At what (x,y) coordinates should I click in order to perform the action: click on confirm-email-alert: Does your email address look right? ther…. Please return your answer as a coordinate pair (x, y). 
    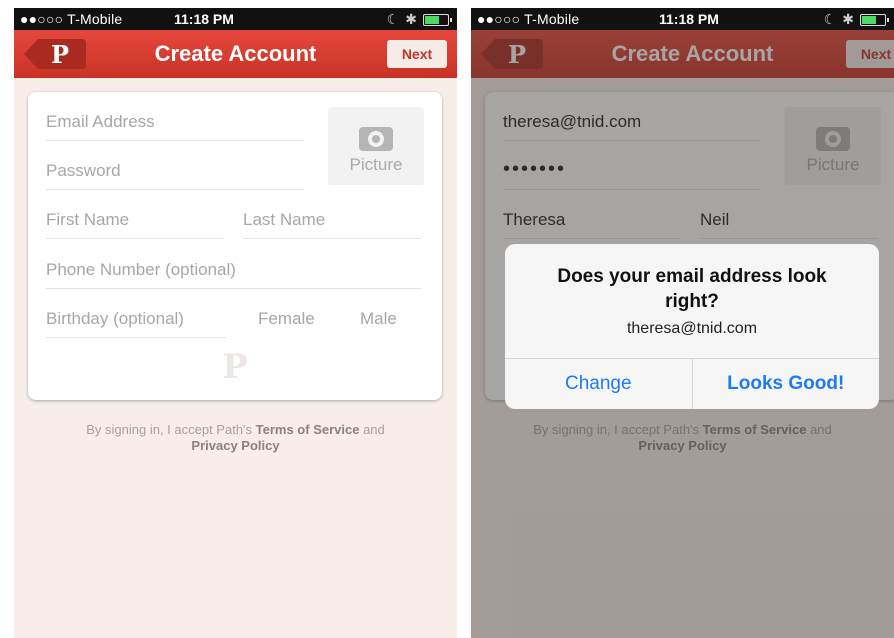
    Looking at the image, I should click on (692, 326).